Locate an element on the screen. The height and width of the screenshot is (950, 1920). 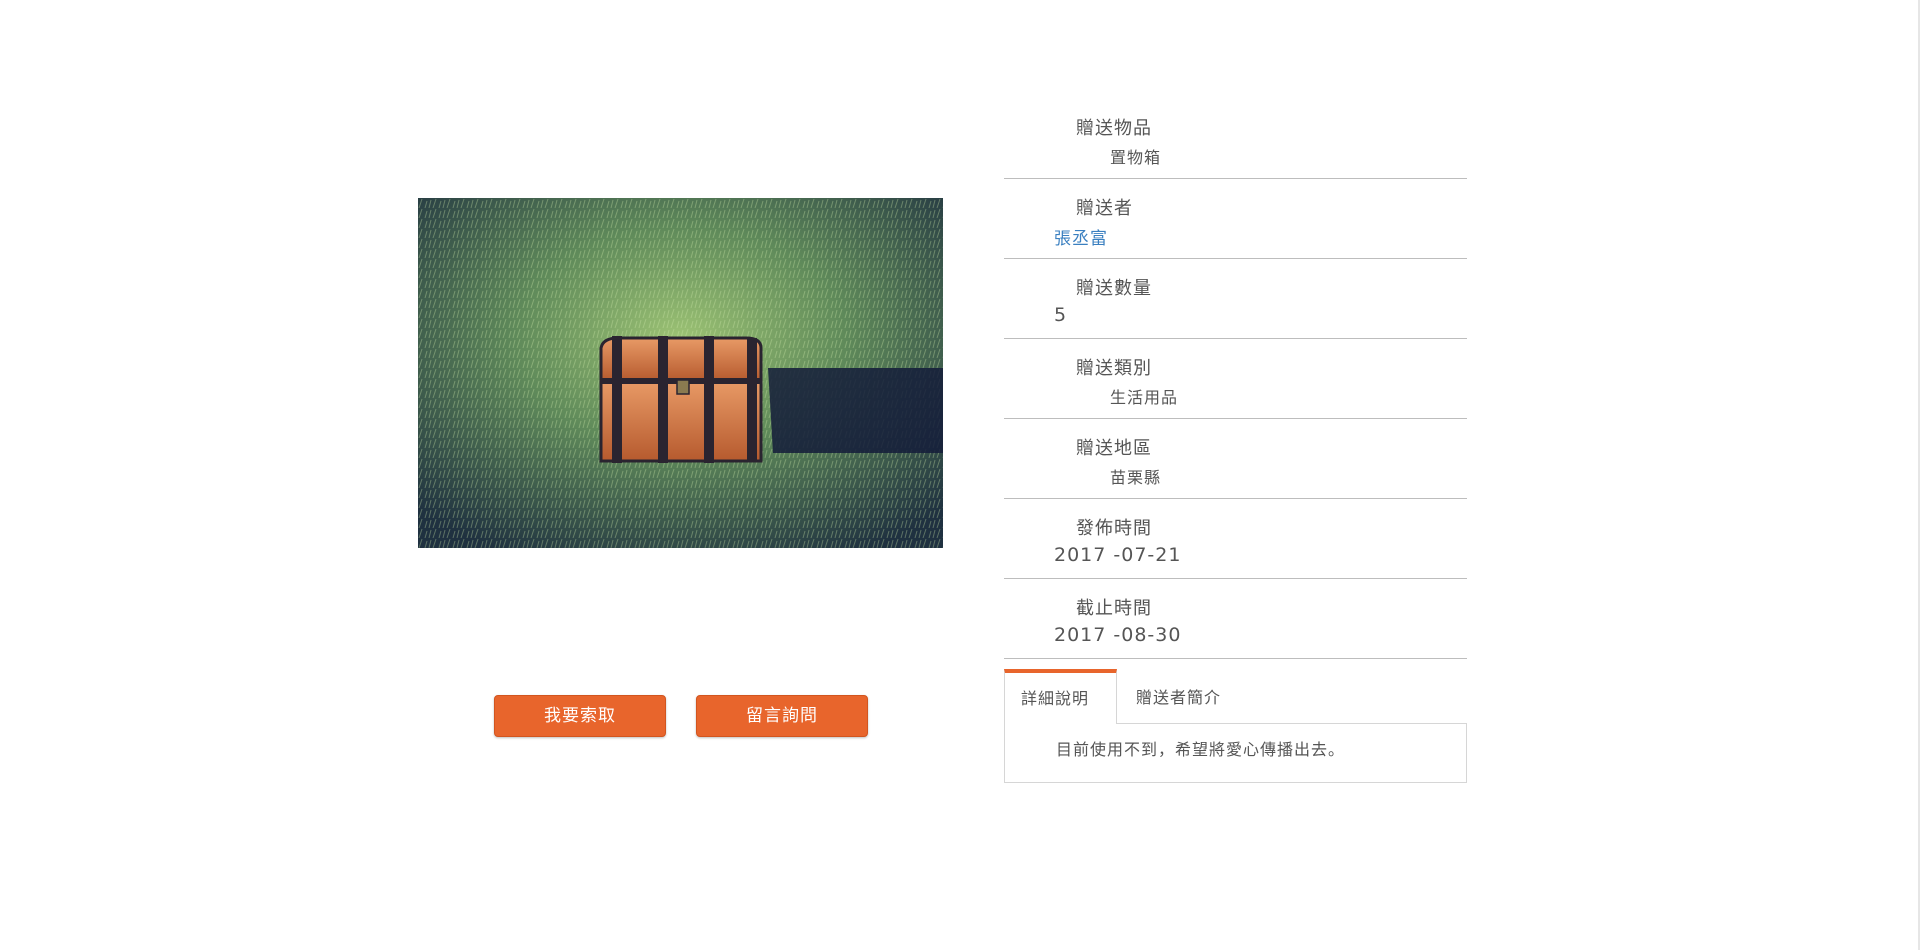
item-photo is located at coordinates (680, 373).